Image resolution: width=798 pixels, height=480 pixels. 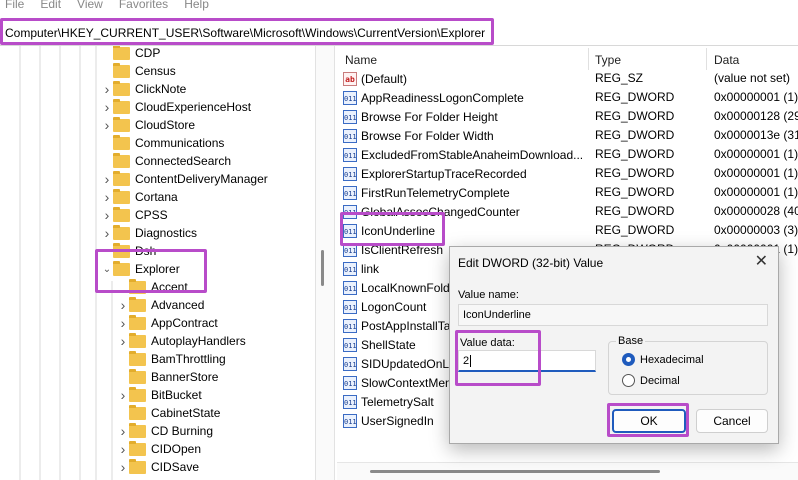 I want to click on tree-item-label: CloudStore, so click(x=165, y=125).